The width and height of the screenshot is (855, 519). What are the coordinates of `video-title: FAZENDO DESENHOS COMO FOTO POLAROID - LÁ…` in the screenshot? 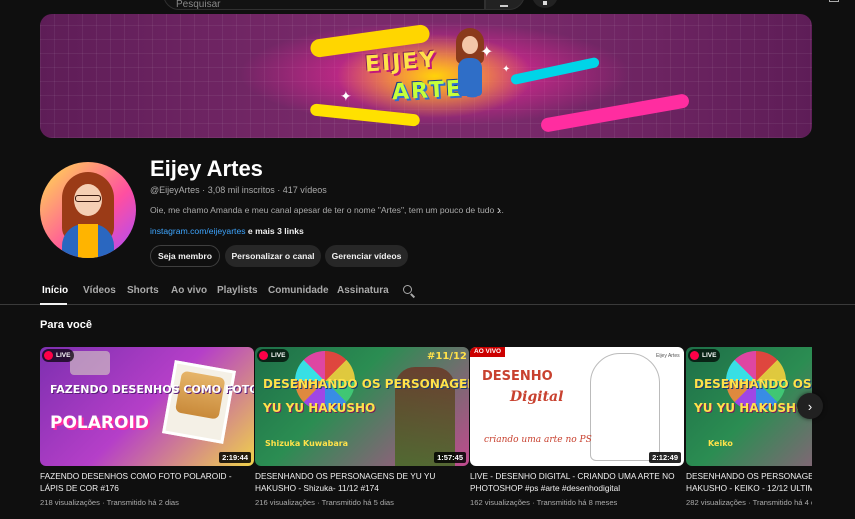 It's located at (147, 482).